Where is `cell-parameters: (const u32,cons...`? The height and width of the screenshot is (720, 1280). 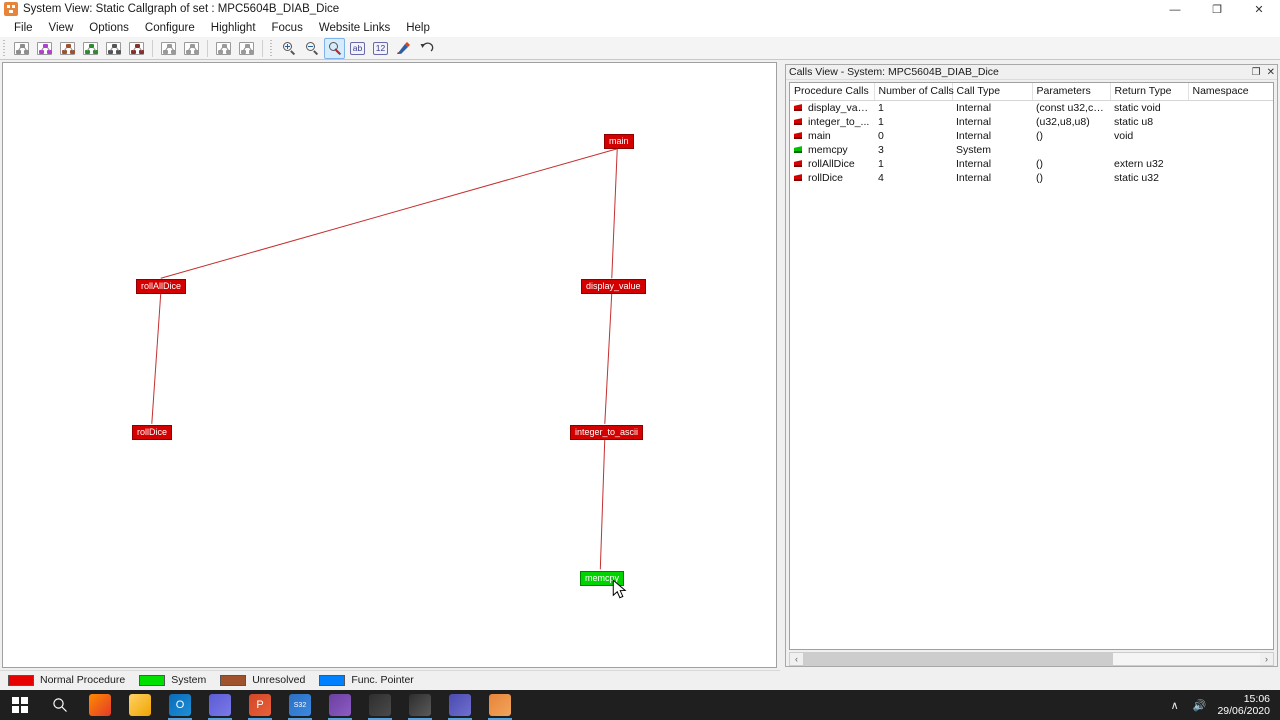 cell-parameters: (const u32,cons... is located at coordinates (1073, 108).